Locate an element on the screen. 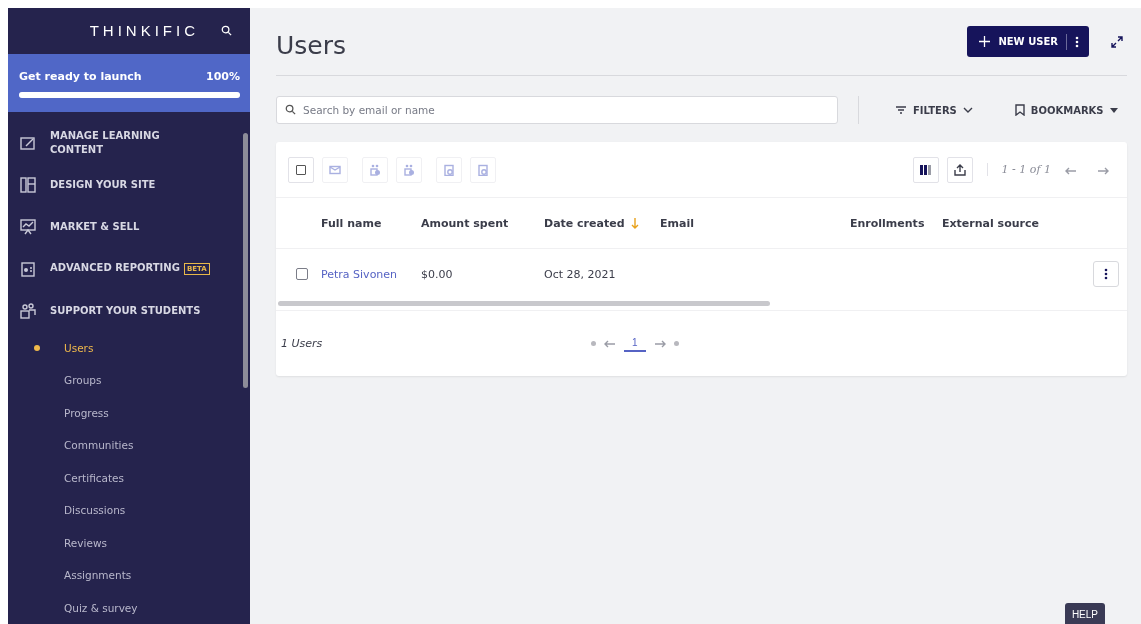 This screenshot has width=1141, height=624. column-header: Enrollments is located at coordinates (896, 223).